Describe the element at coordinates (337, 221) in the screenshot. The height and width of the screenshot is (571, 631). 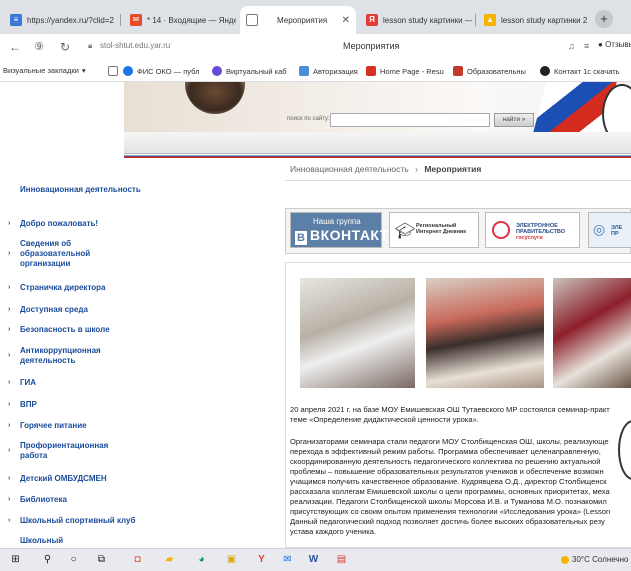
I see `vk-banner-line1: Наша группа` at that location.